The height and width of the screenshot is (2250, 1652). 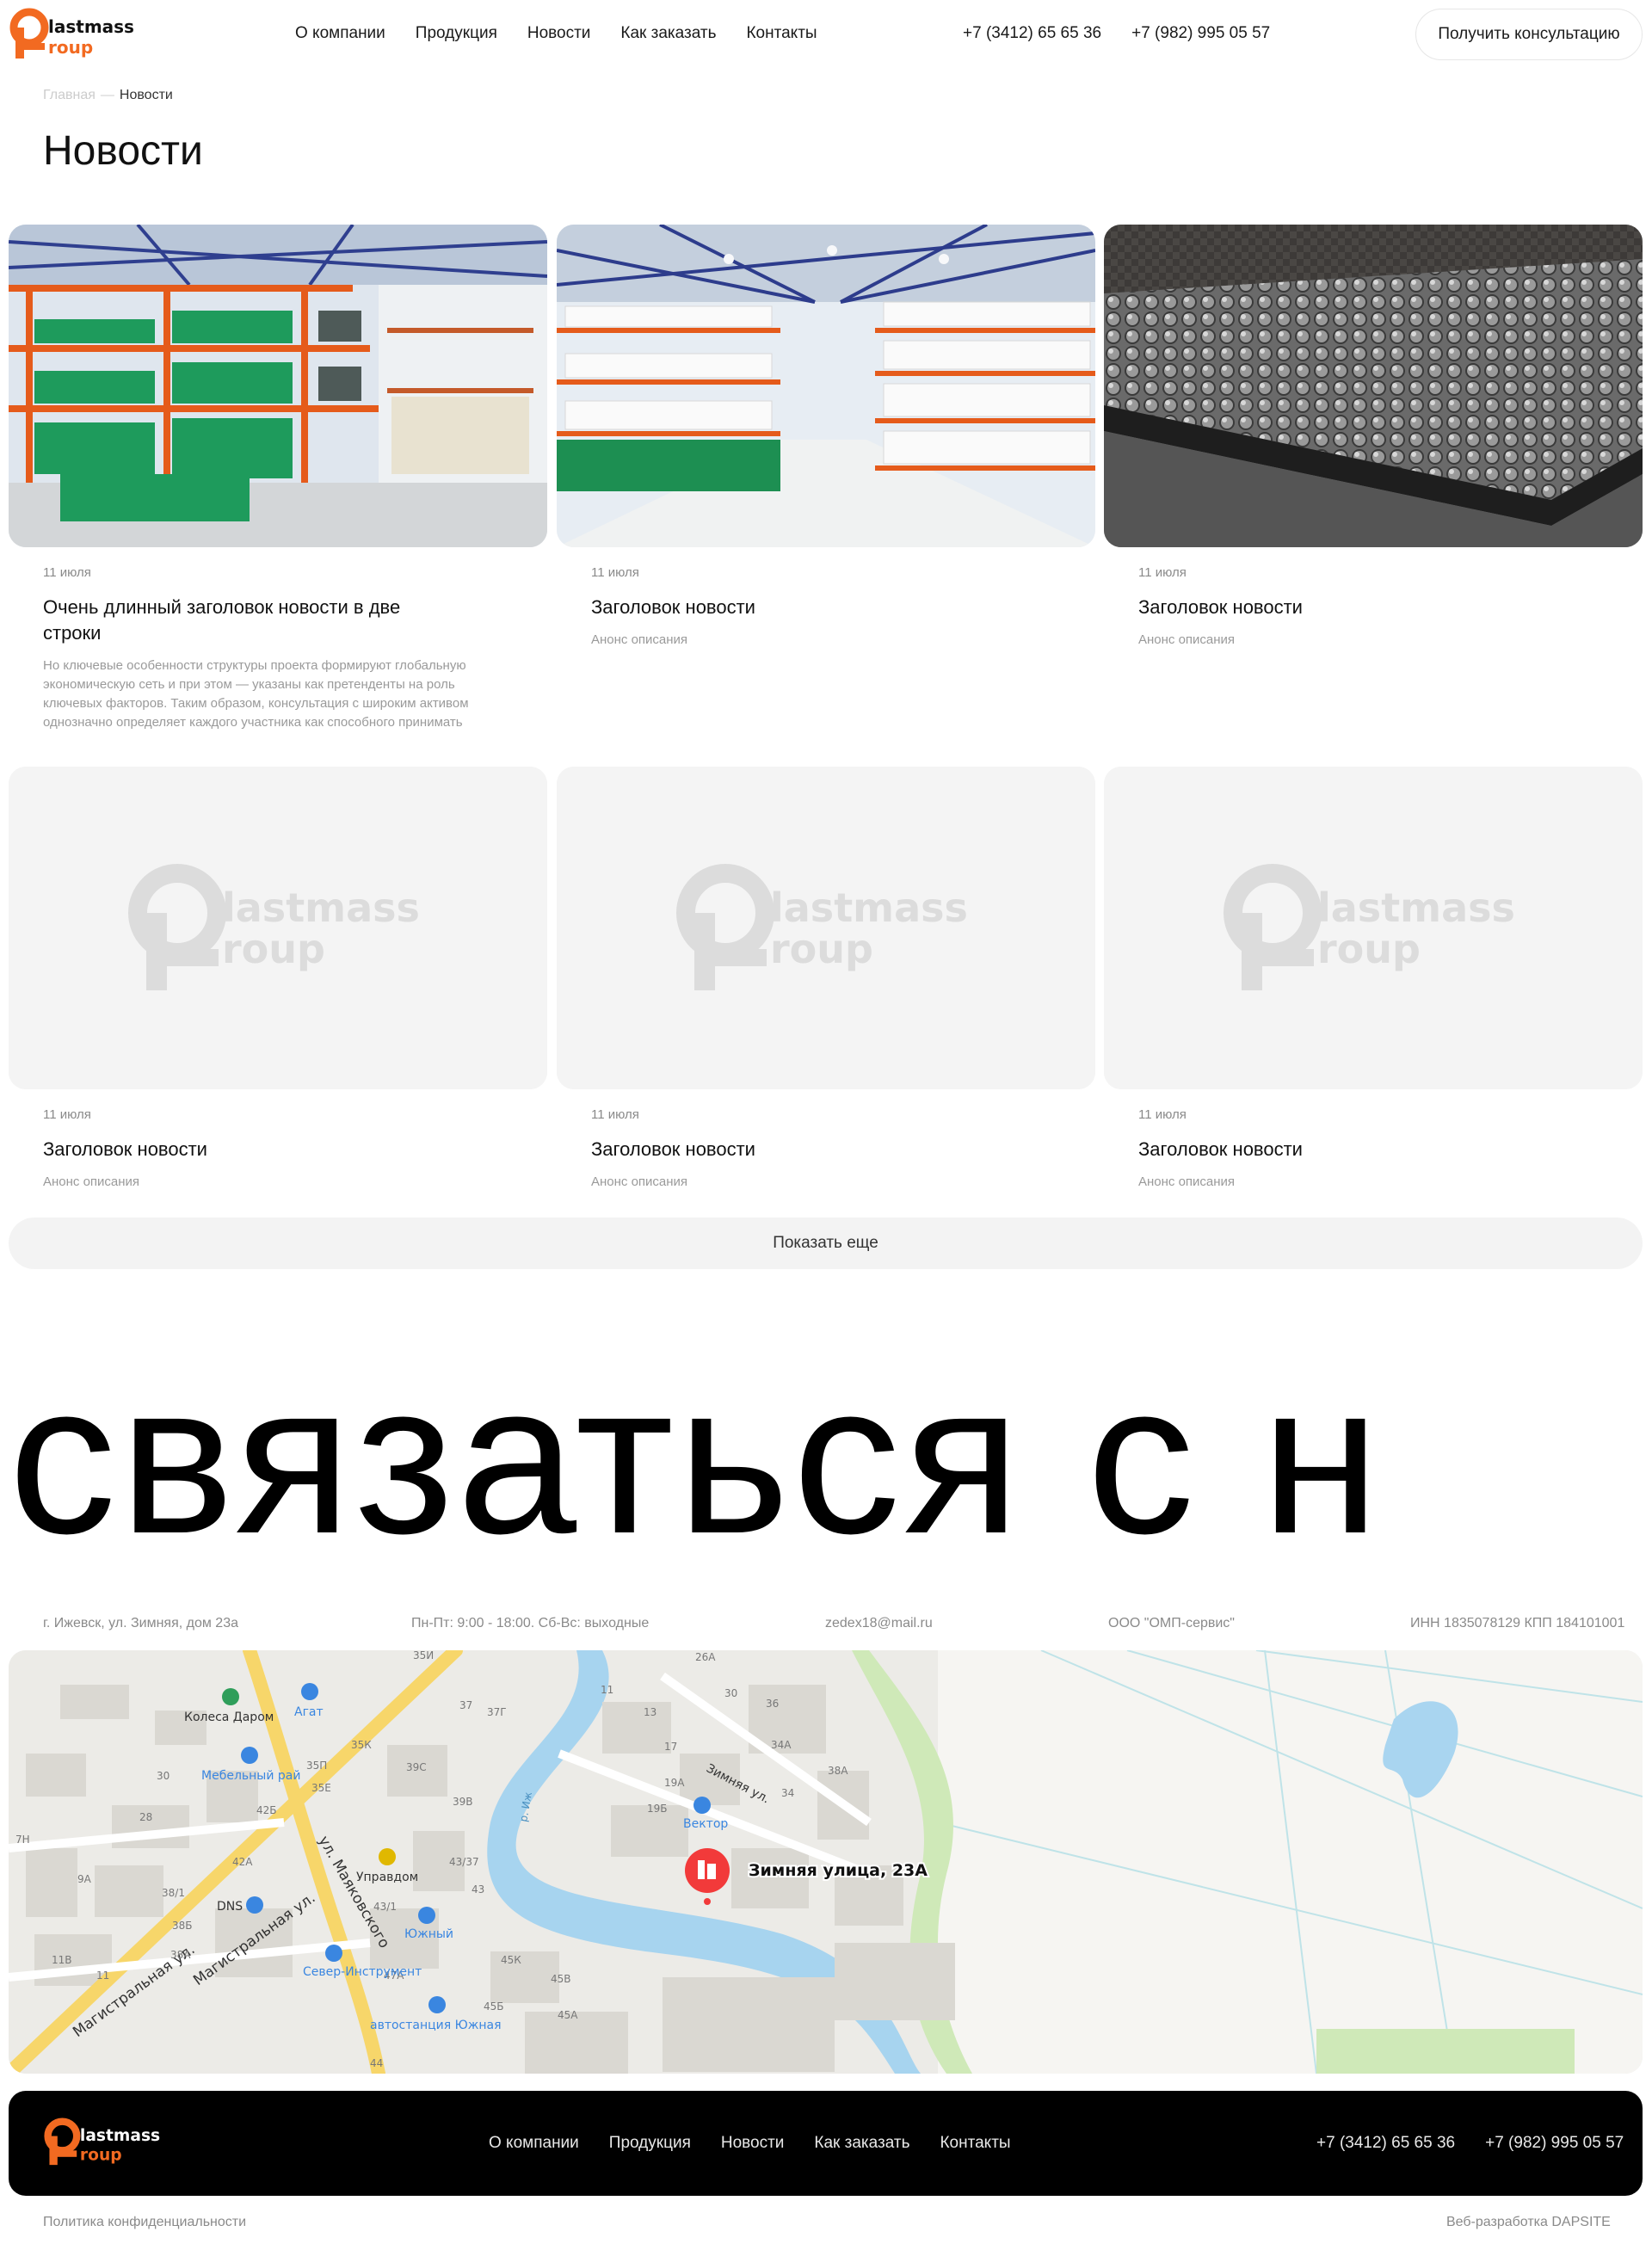 I want to click on footer-phones: +7 (3412) 65 65 36 +7 (982) 995 05 57, so click(x=1470, y=2143).